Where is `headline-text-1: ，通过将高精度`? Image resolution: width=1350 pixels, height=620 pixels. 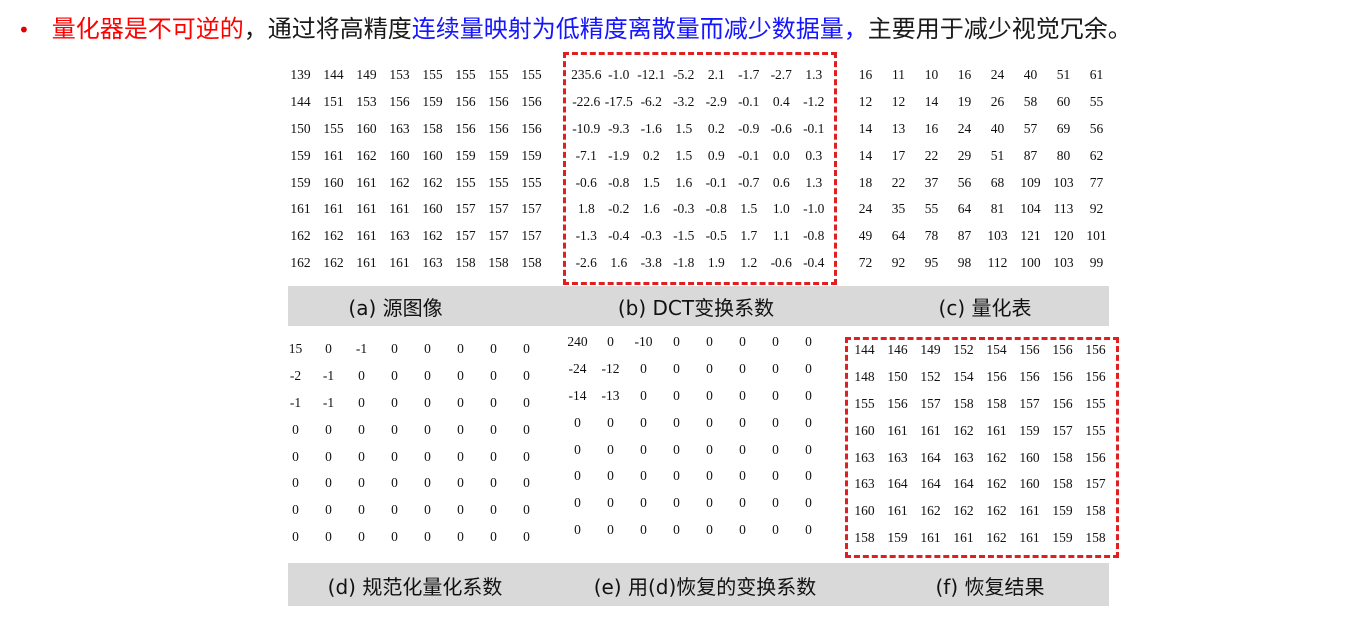 headline-text-1: ，通过将高精度 is located at coordinates (327, 29).